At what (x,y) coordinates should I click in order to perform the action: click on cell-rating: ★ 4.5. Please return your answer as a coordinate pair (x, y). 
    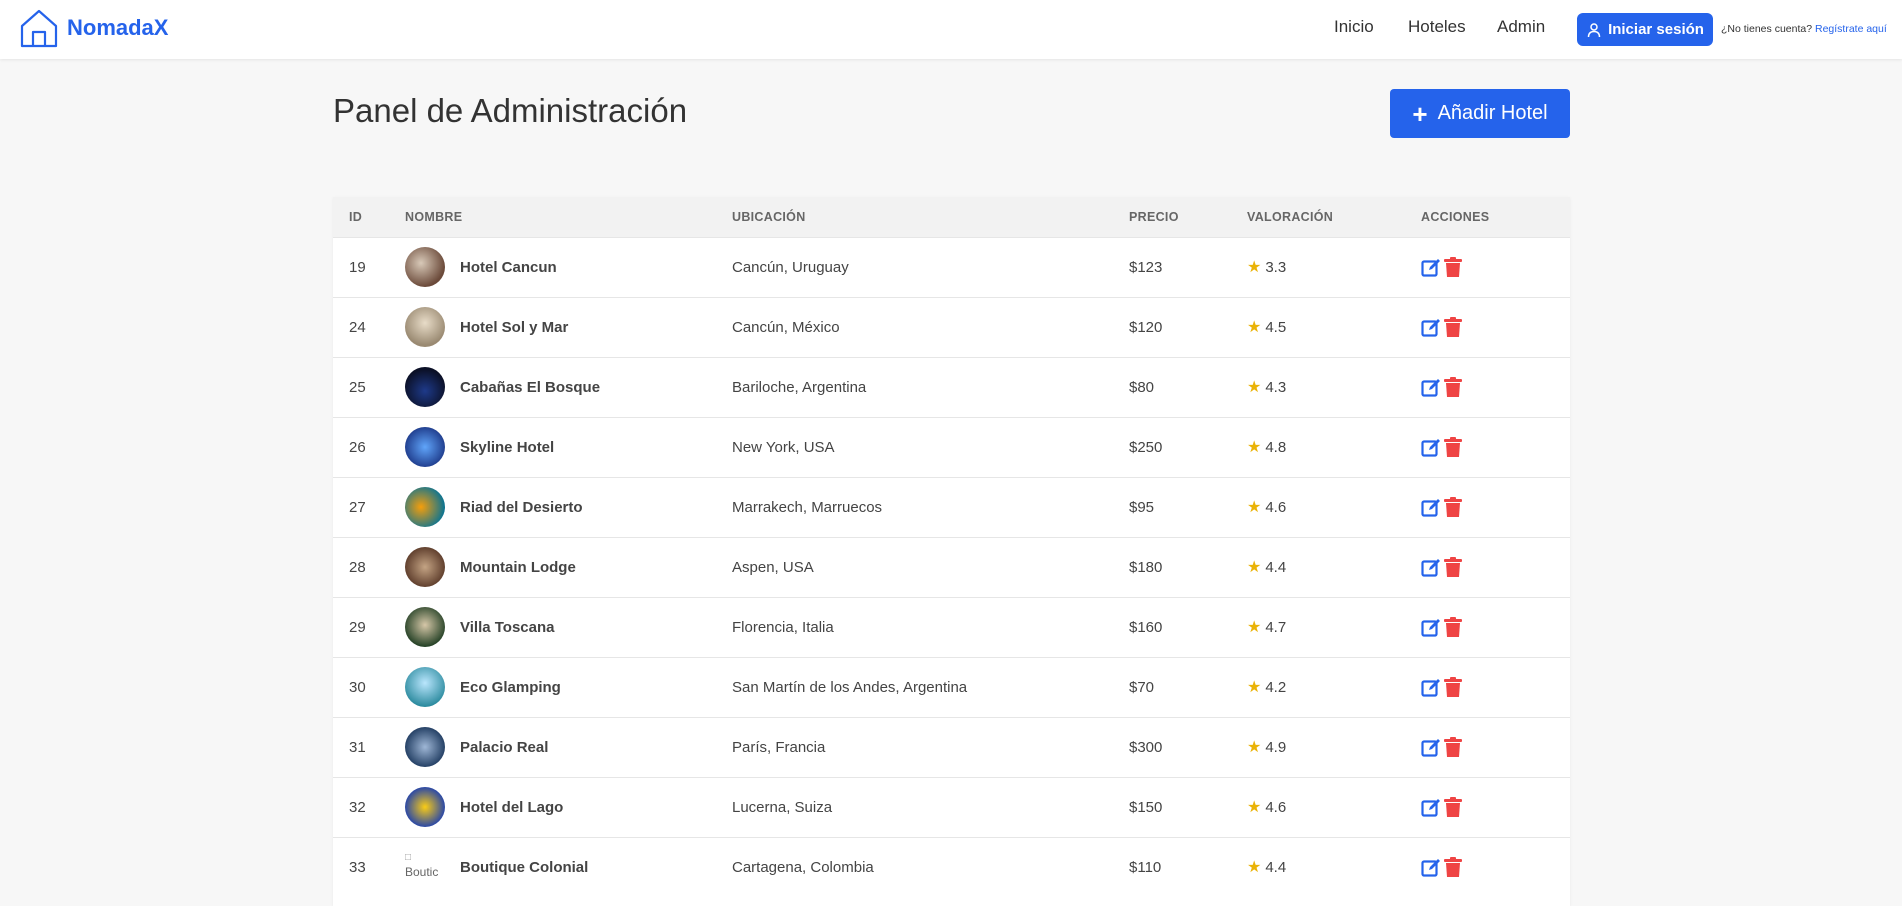
    Looking at the image, I should click on (1334, 327).